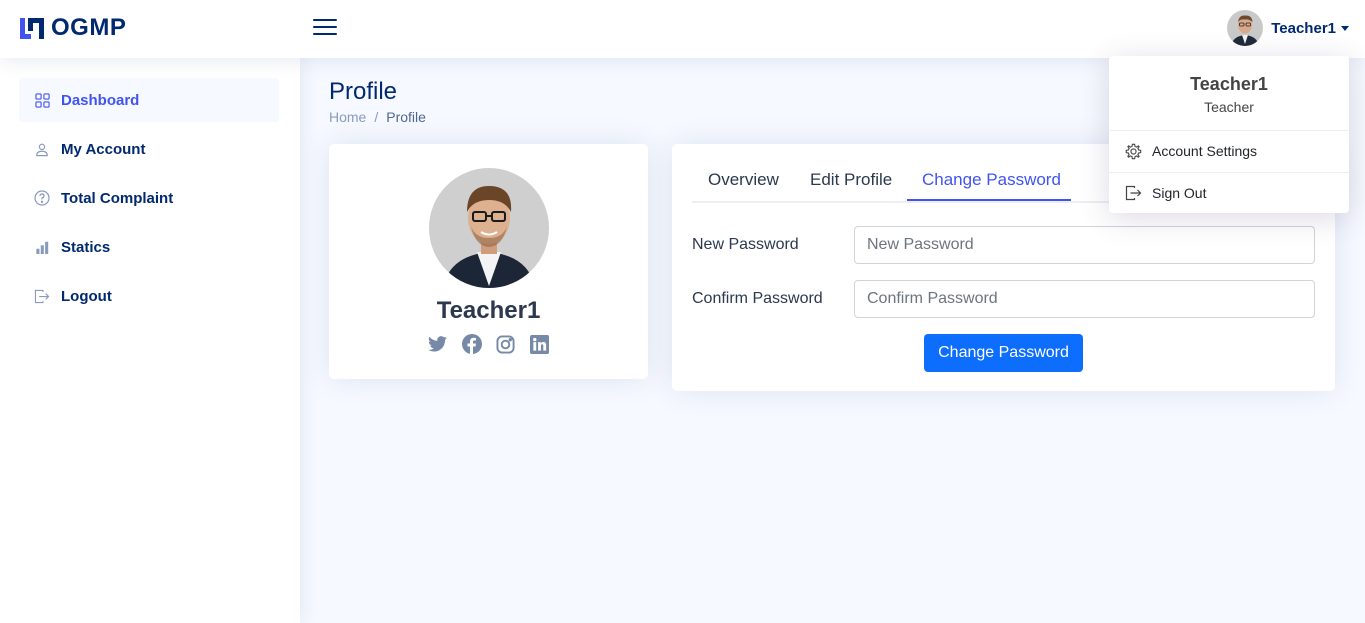  I want to click on change-password-button: Change Password, so click(1003, 353).